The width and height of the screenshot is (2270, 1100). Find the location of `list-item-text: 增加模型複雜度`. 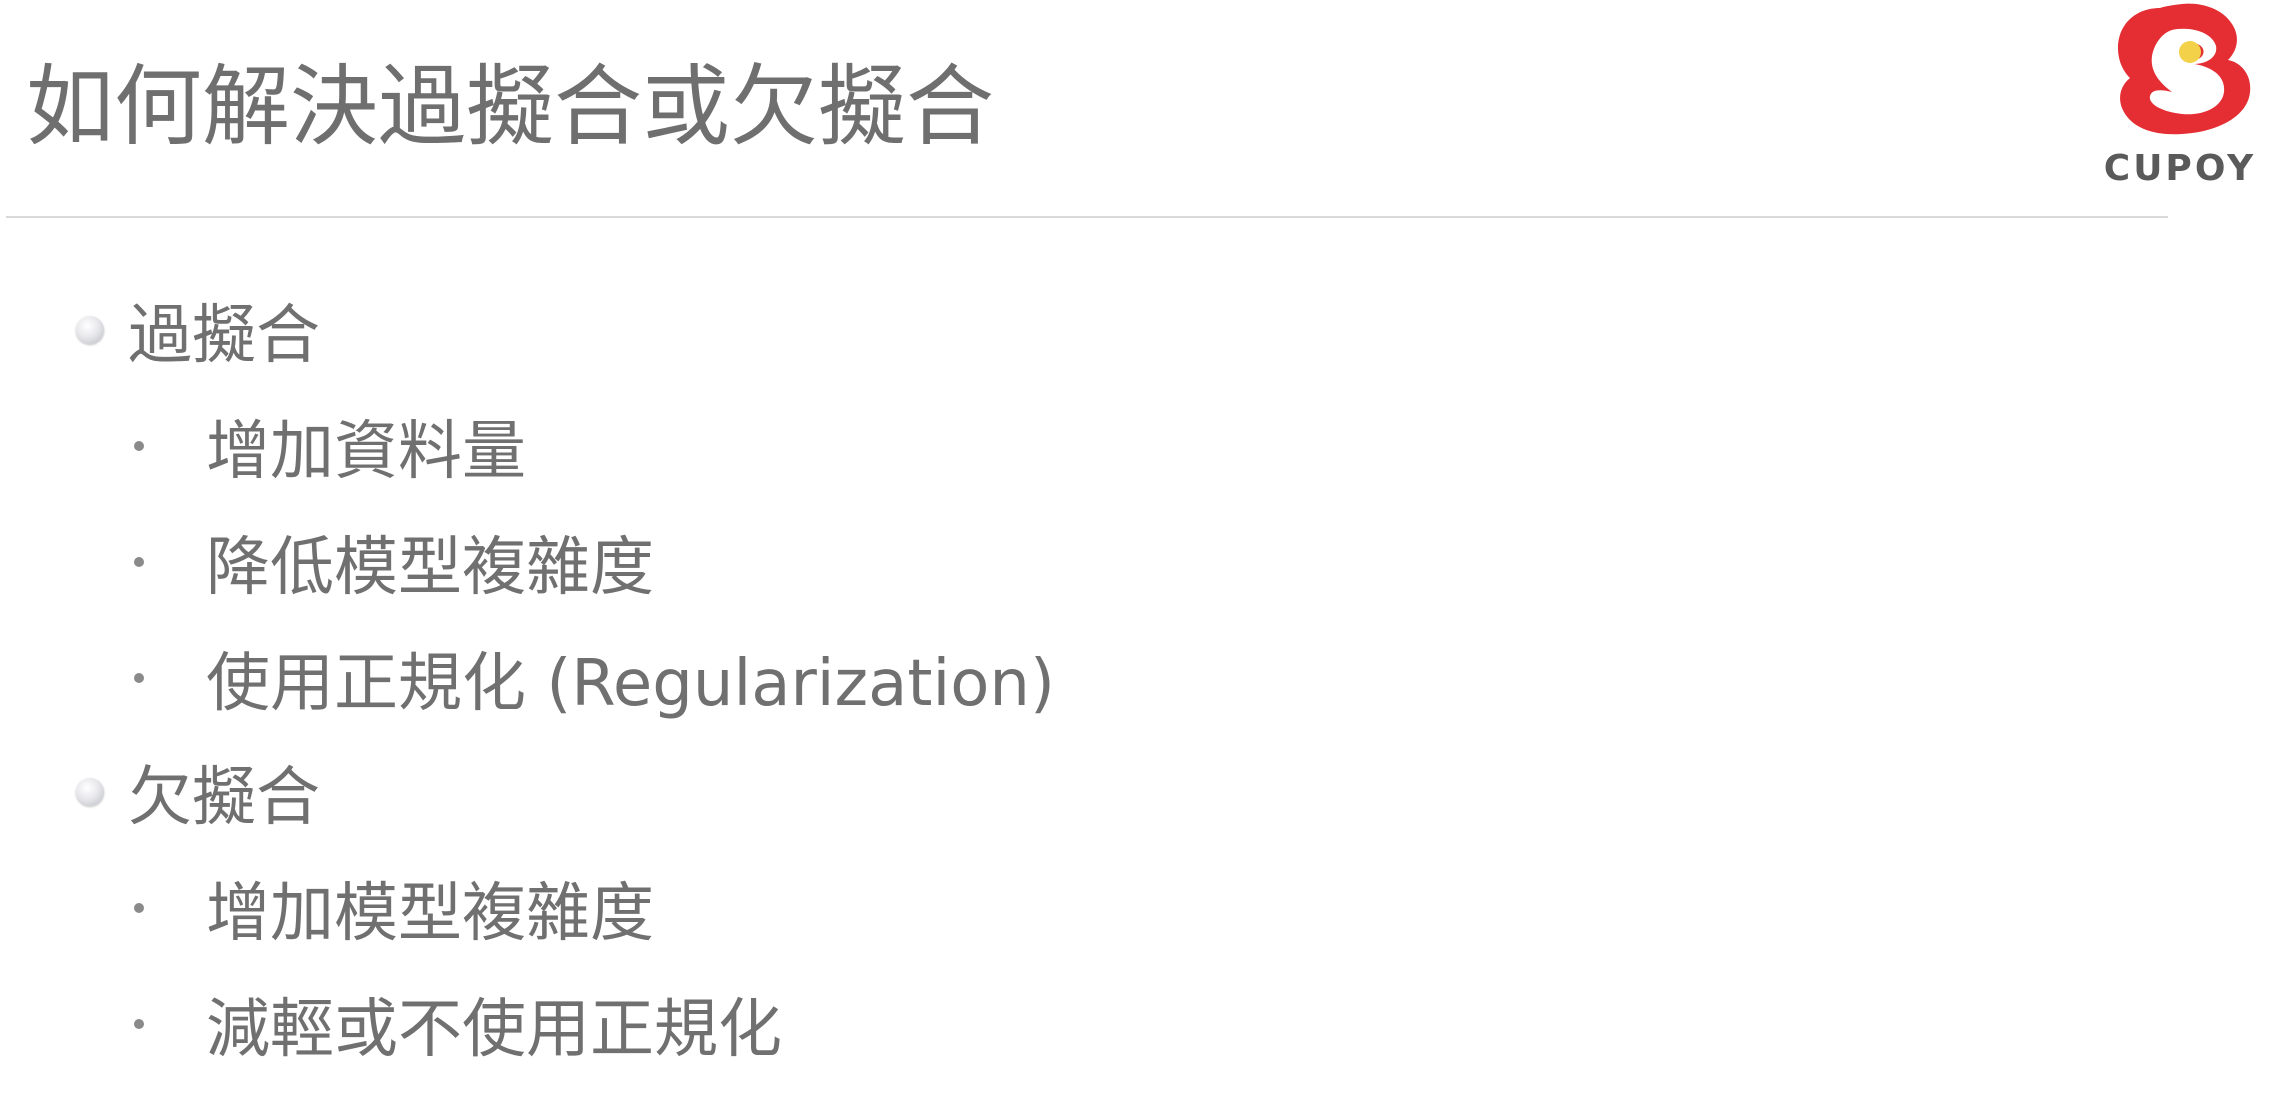

list-item-text: 增加模型複雜度 is located at coordinates (430, 914).